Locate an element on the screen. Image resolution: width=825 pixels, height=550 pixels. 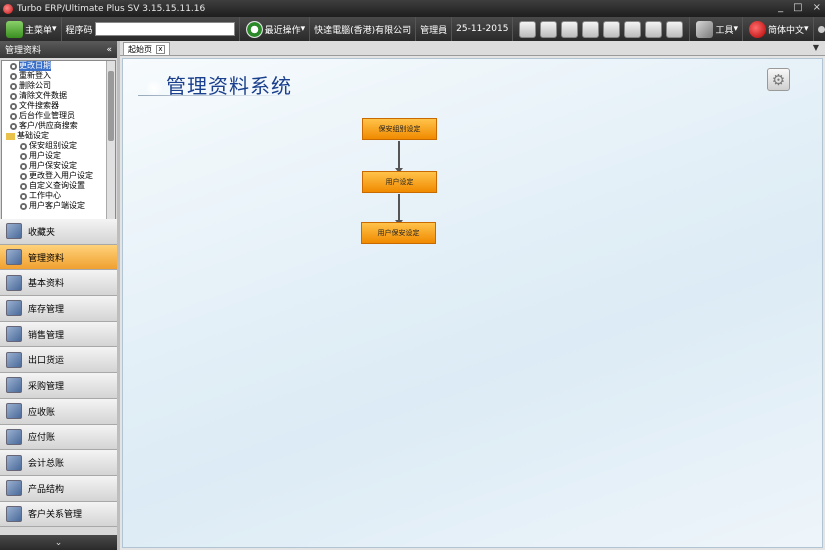
maximize-button: □ is located at coordinates (797, 7).